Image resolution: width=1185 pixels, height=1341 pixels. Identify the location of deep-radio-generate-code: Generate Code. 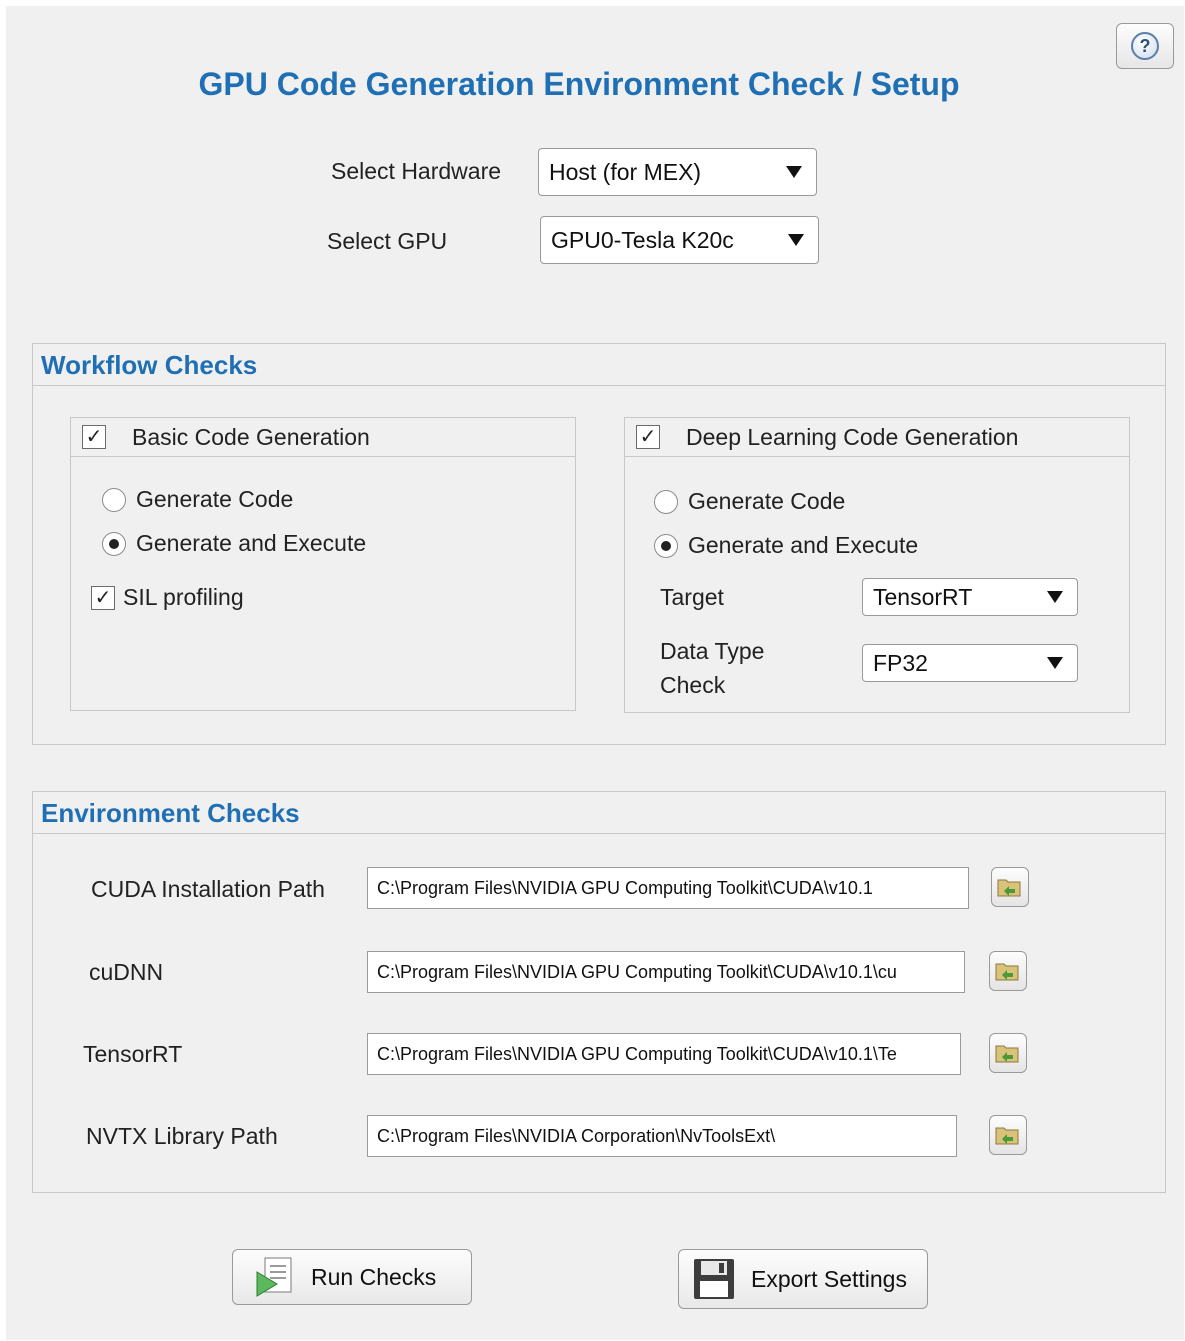
(749, 501).